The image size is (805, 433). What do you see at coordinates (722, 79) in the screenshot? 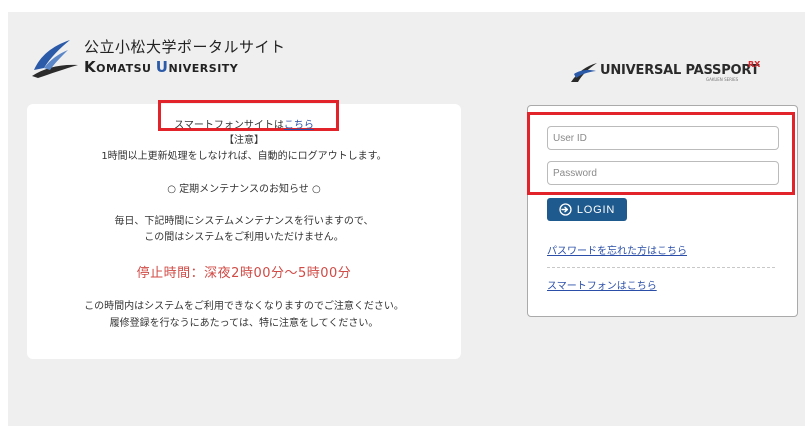
I see `brand-subtitle: GAKUEN SERIES` at bounding box center [722, 79].